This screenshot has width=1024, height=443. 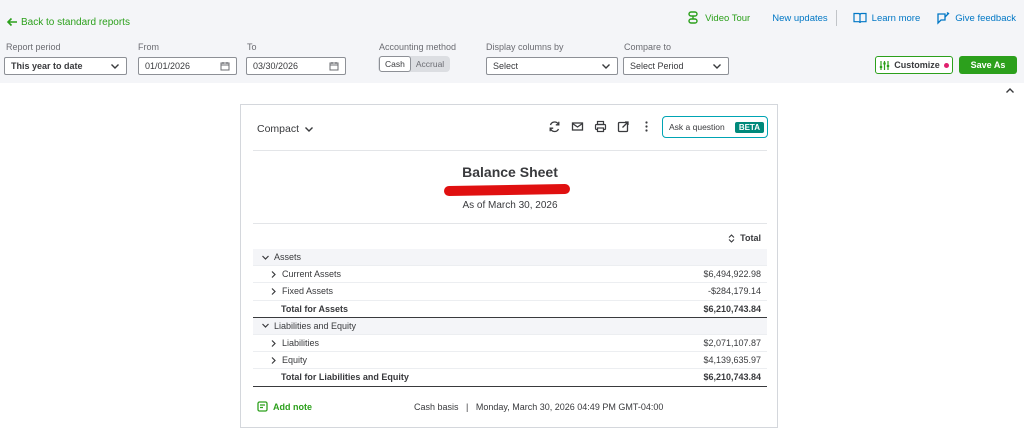 I want to click on report-period-label: Report period, so click(x=33, y=47).